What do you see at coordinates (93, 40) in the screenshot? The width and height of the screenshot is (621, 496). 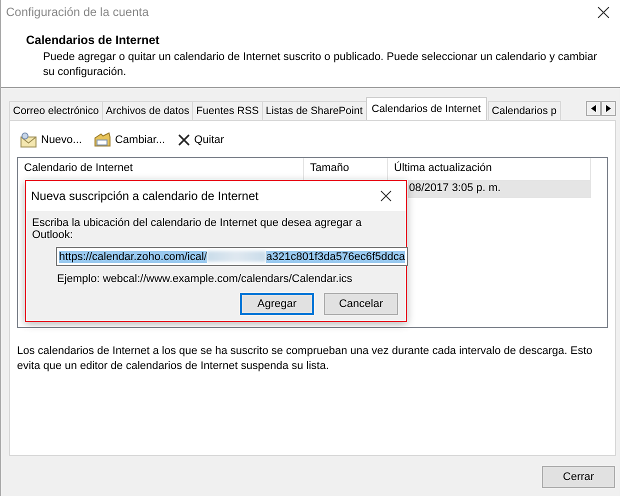 I see `section-heading: Calendarios de Internet` at bounding box center [93, 40].